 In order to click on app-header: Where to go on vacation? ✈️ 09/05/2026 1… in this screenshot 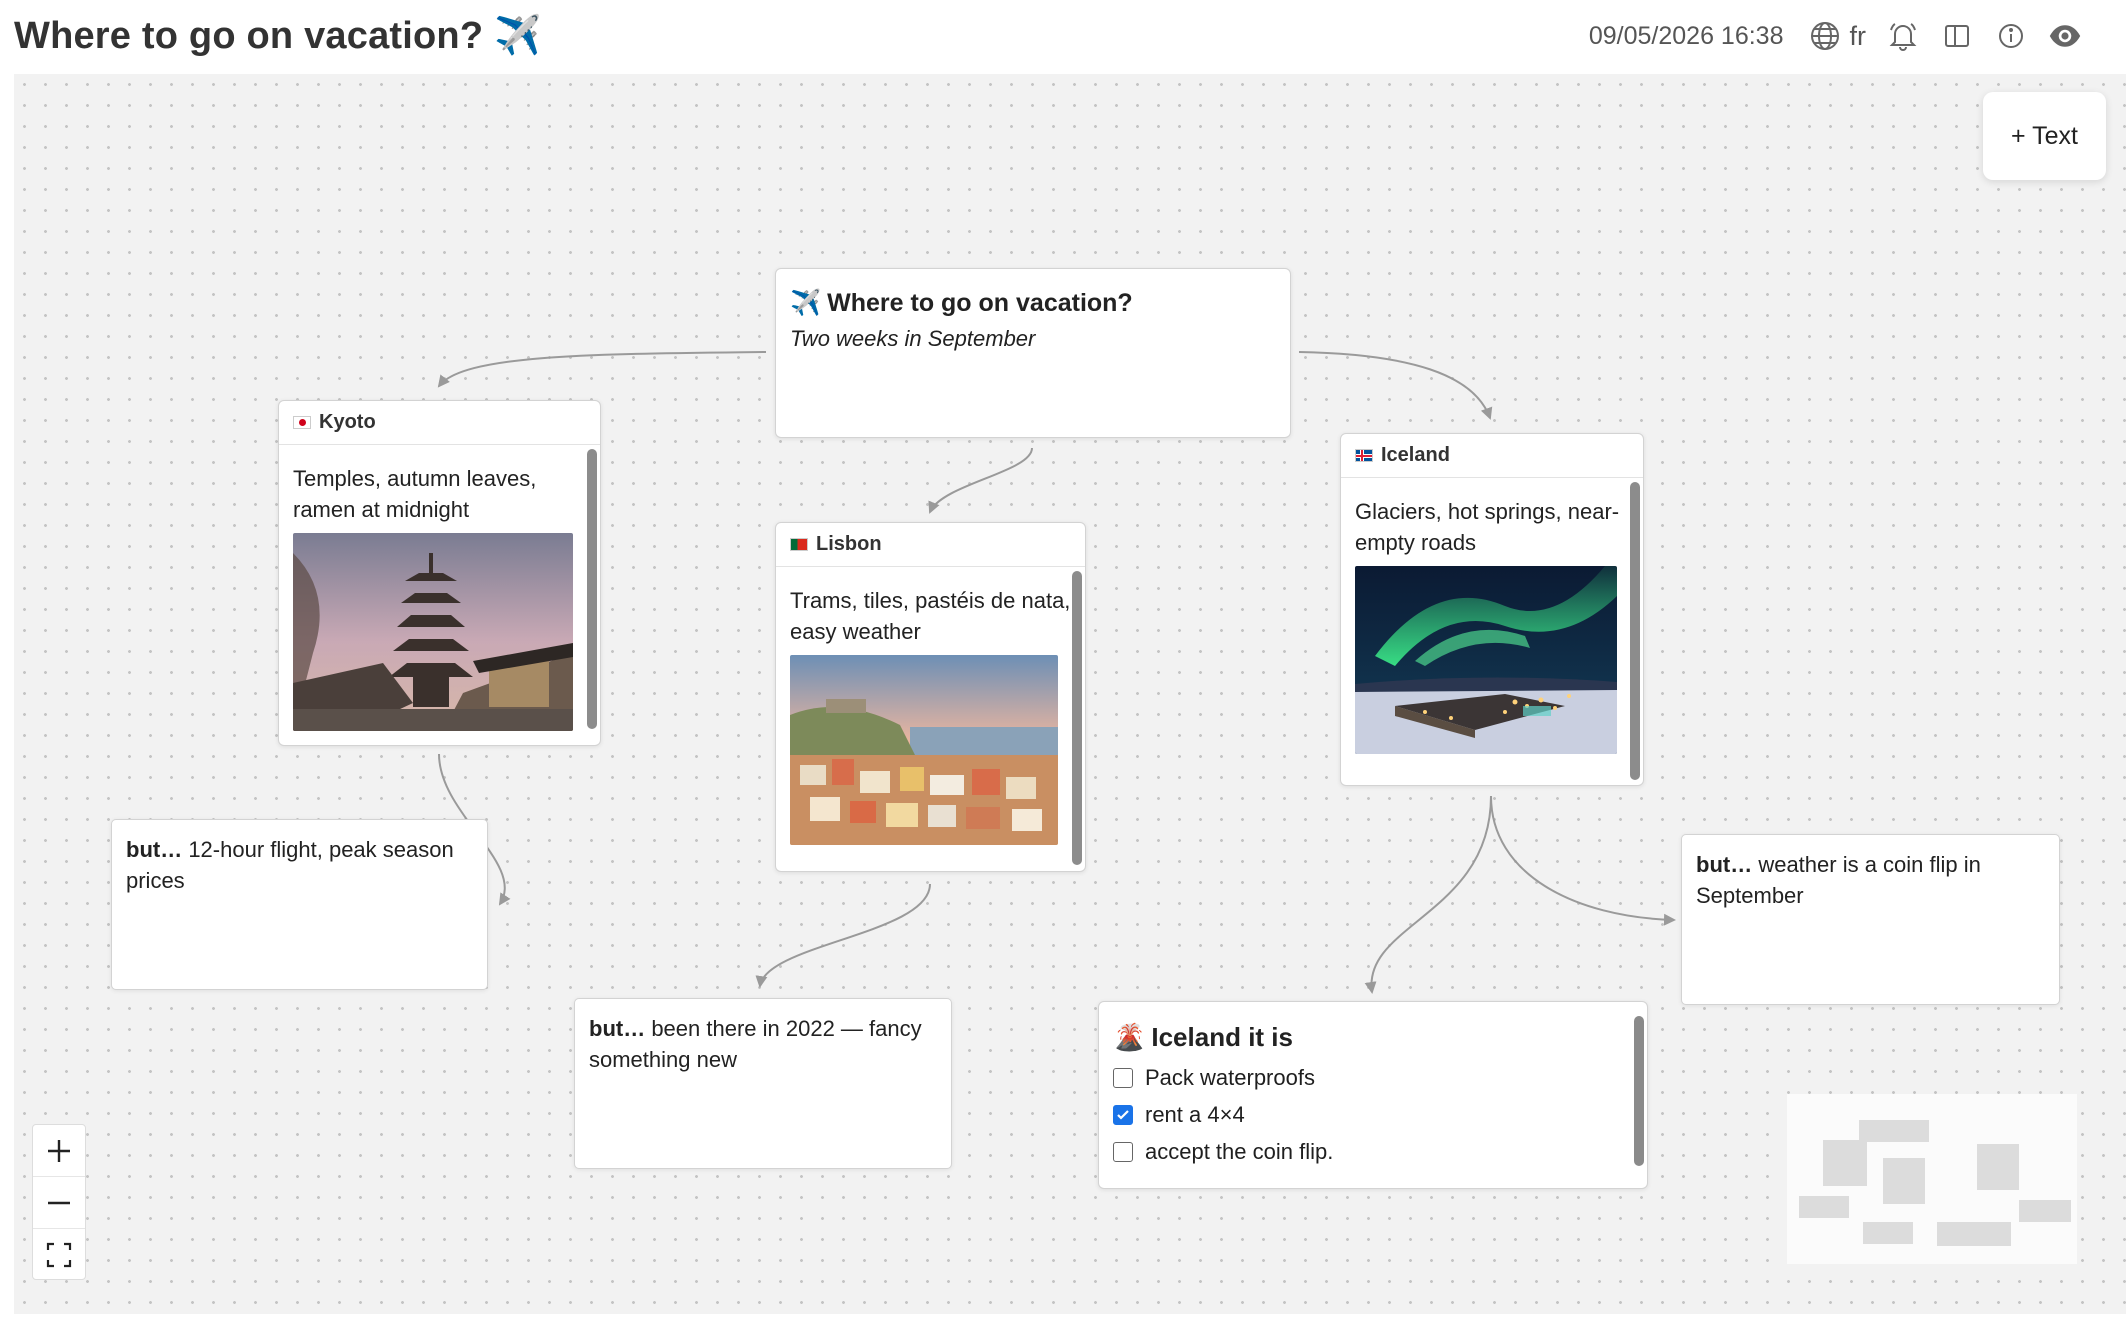, I will do `click(1063, 37)`.